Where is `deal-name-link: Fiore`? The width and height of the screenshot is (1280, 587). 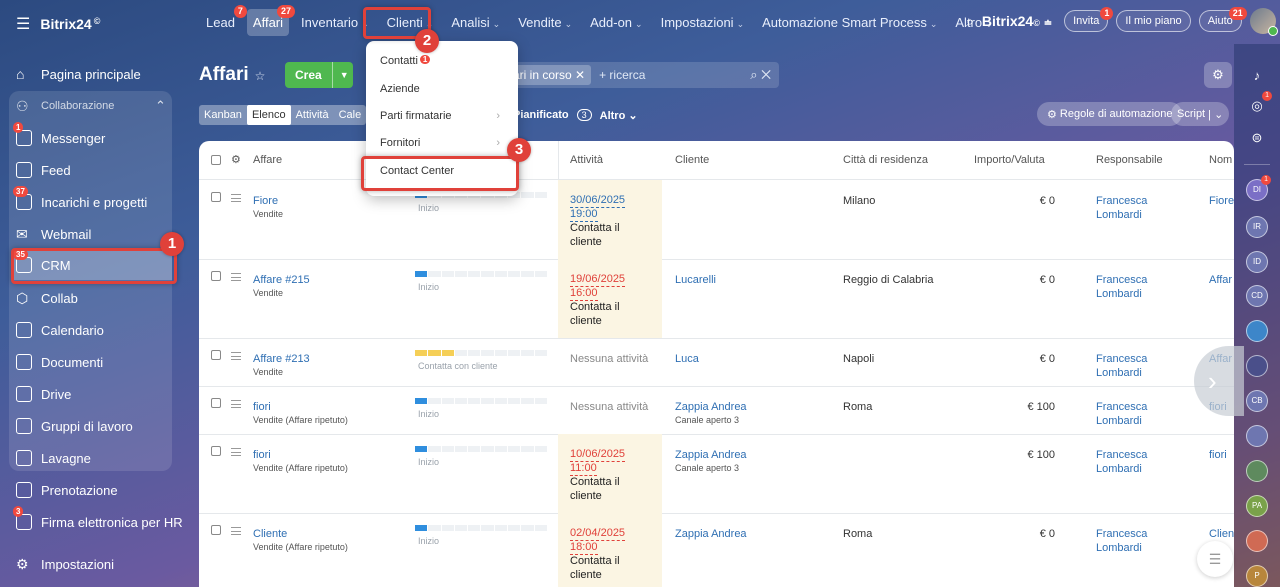 deal-name-link: Fiore is located at coordinates (265, 201).